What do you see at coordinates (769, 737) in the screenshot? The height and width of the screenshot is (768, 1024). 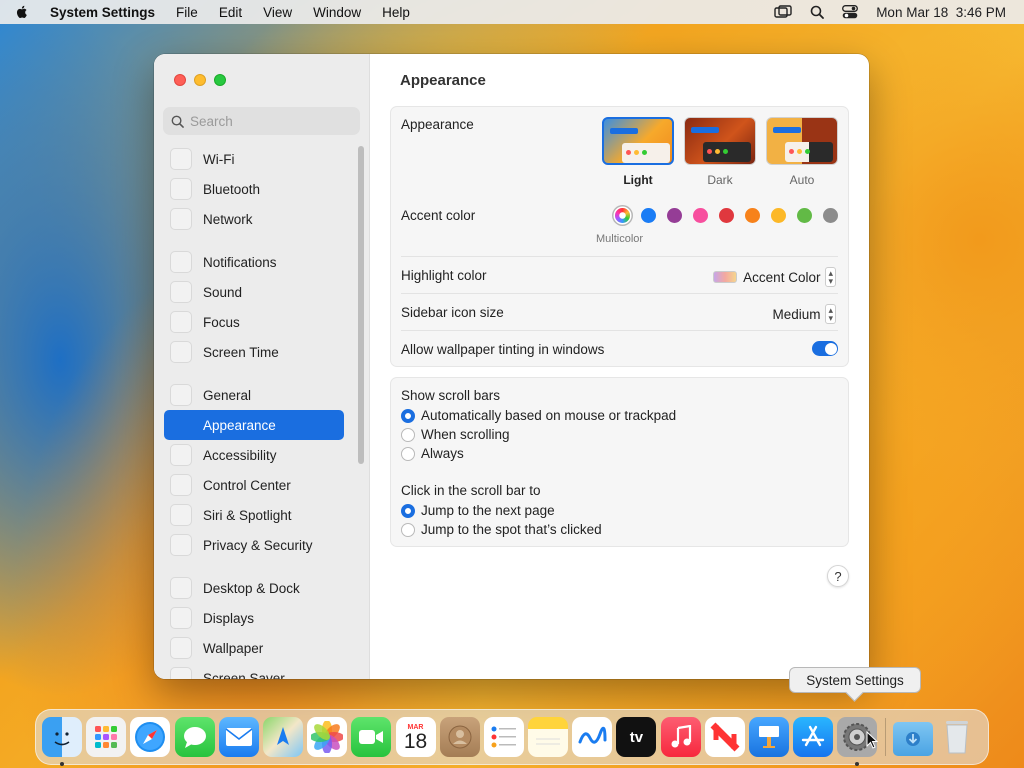 I see `keynote-icon` at bounding box center [769, 737].